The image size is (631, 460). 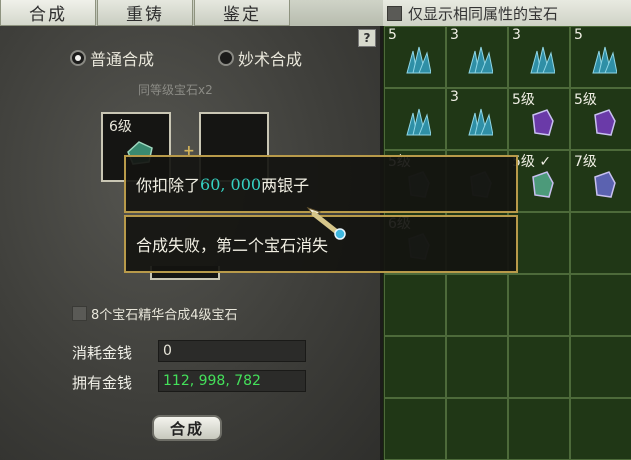 I want to click on green-gem-icon, so click(x=543, y=184).